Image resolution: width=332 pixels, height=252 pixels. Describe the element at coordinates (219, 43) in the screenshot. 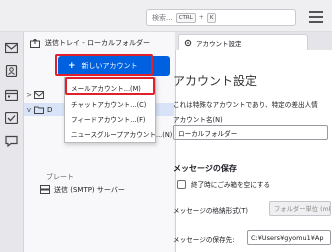

I see `tab-label: アカウント設定` at that location.